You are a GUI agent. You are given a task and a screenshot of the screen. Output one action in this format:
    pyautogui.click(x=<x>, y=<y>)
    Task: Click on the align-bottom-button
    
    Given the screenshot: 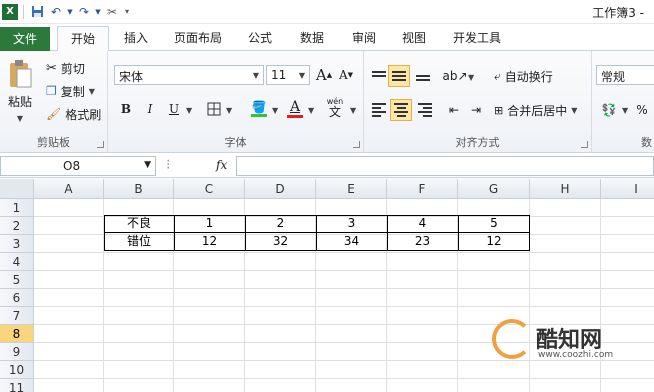 What is the action you would take?
    pyautogui.click(x=423, y=76)
    